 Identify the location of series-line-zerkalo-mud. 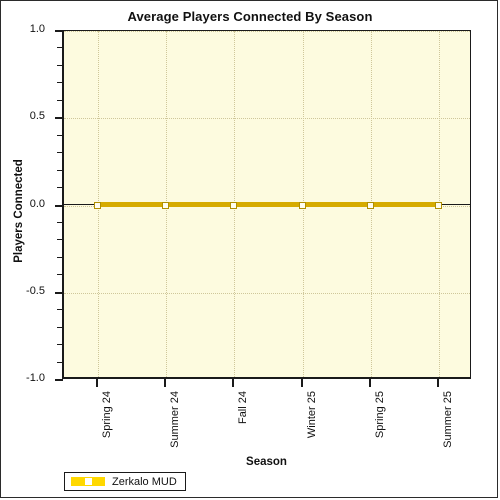
(268, 204).